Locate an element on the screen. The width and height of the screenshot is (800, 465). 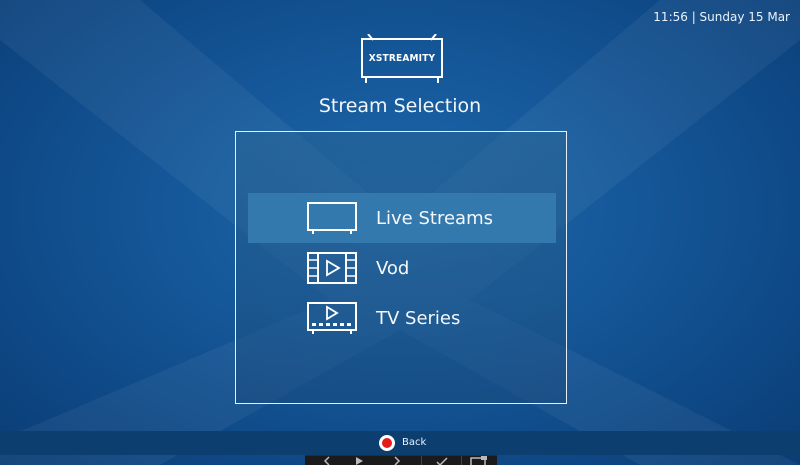
menu-item-tv-series: TV Series is located at coordinates (402, 318).